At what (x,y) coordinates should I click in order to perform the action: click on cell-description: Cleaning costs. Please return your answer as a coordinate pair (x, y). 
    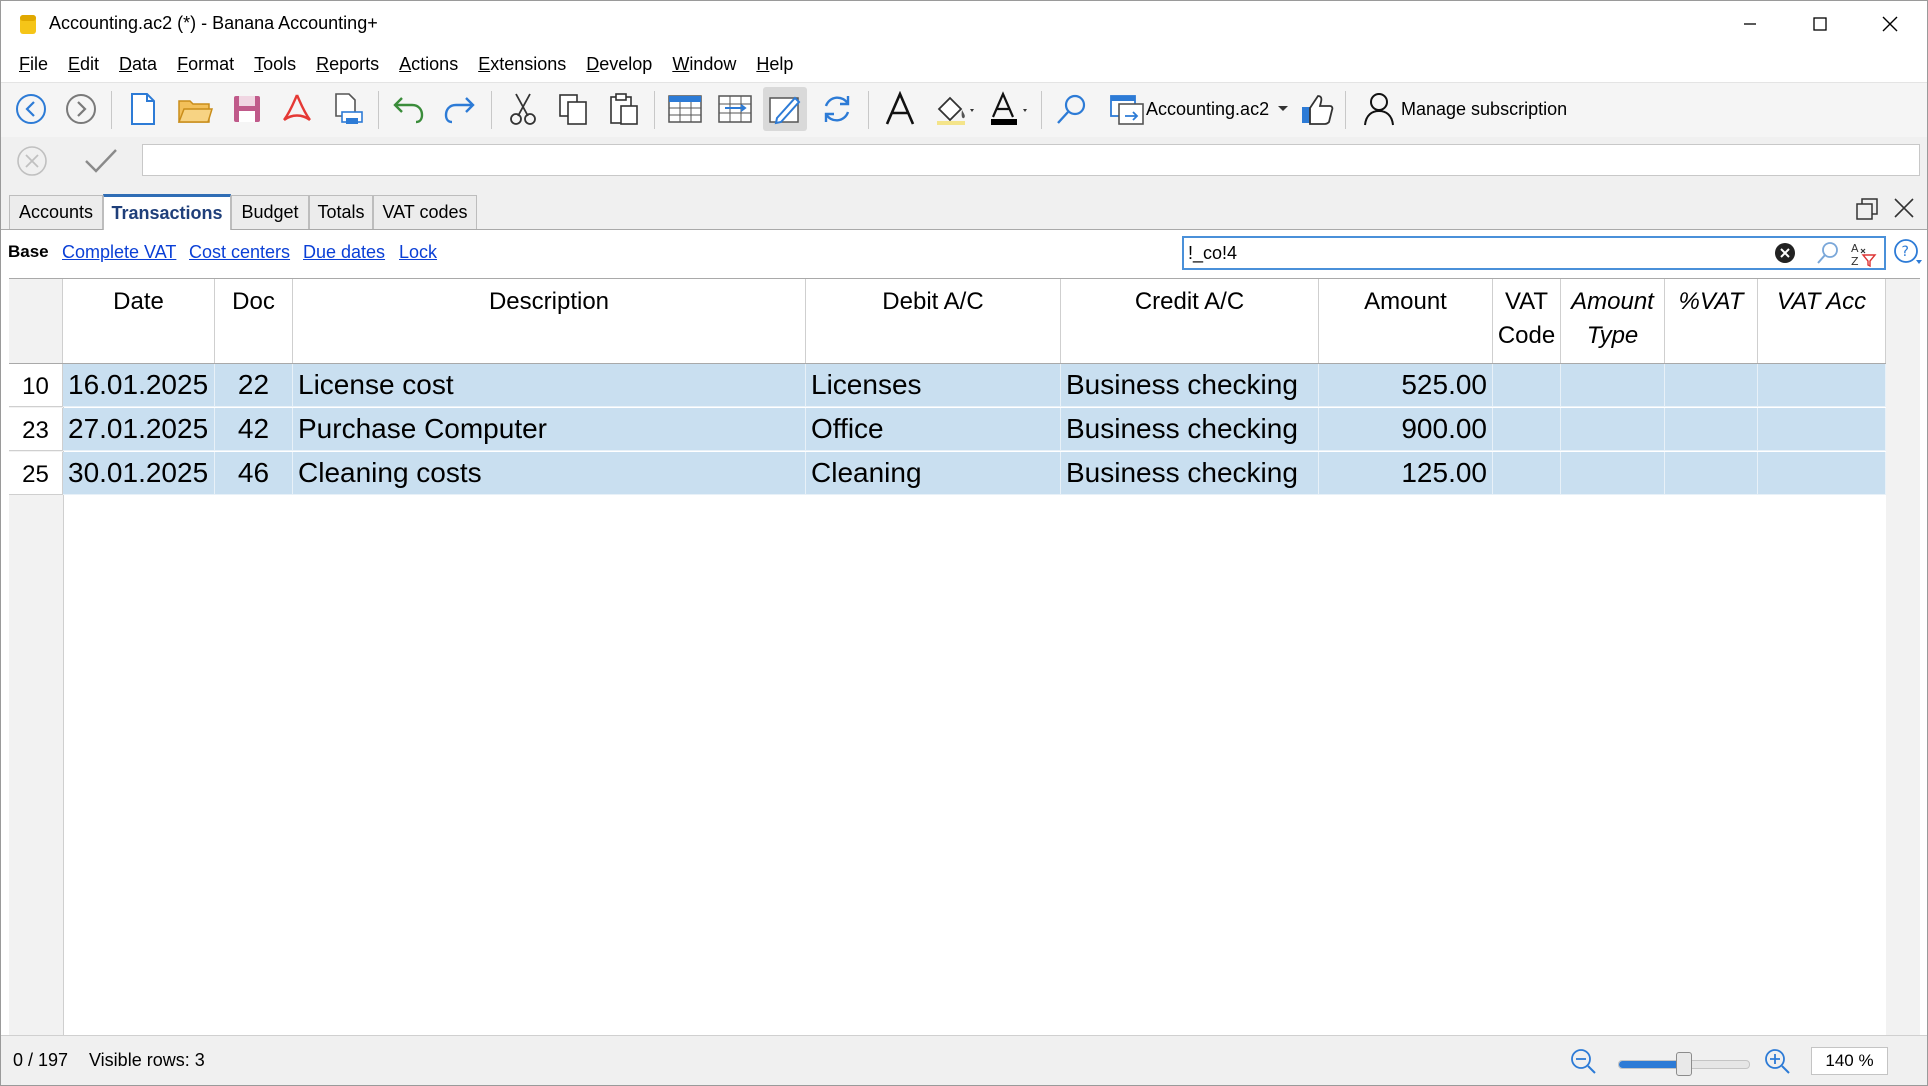
    Looking at the image, I should click on (549, 473).